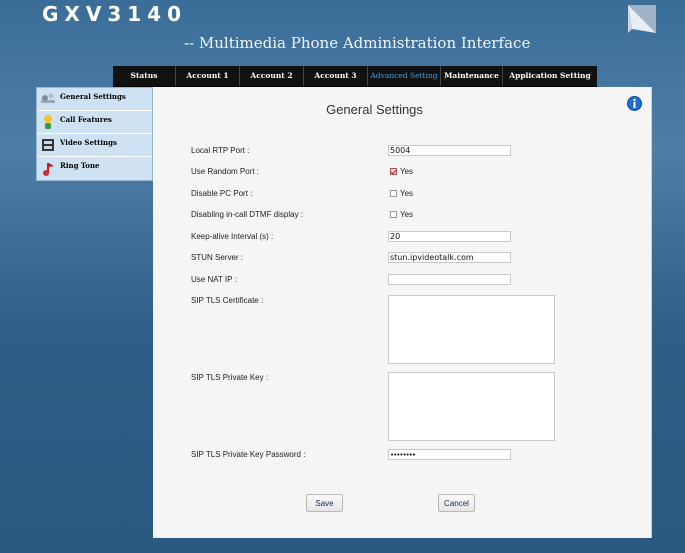  What do you see at coordinates (48, 169) in the screenshot?
I see `ring-tone-note-icon` at bounding box center [48, 169].